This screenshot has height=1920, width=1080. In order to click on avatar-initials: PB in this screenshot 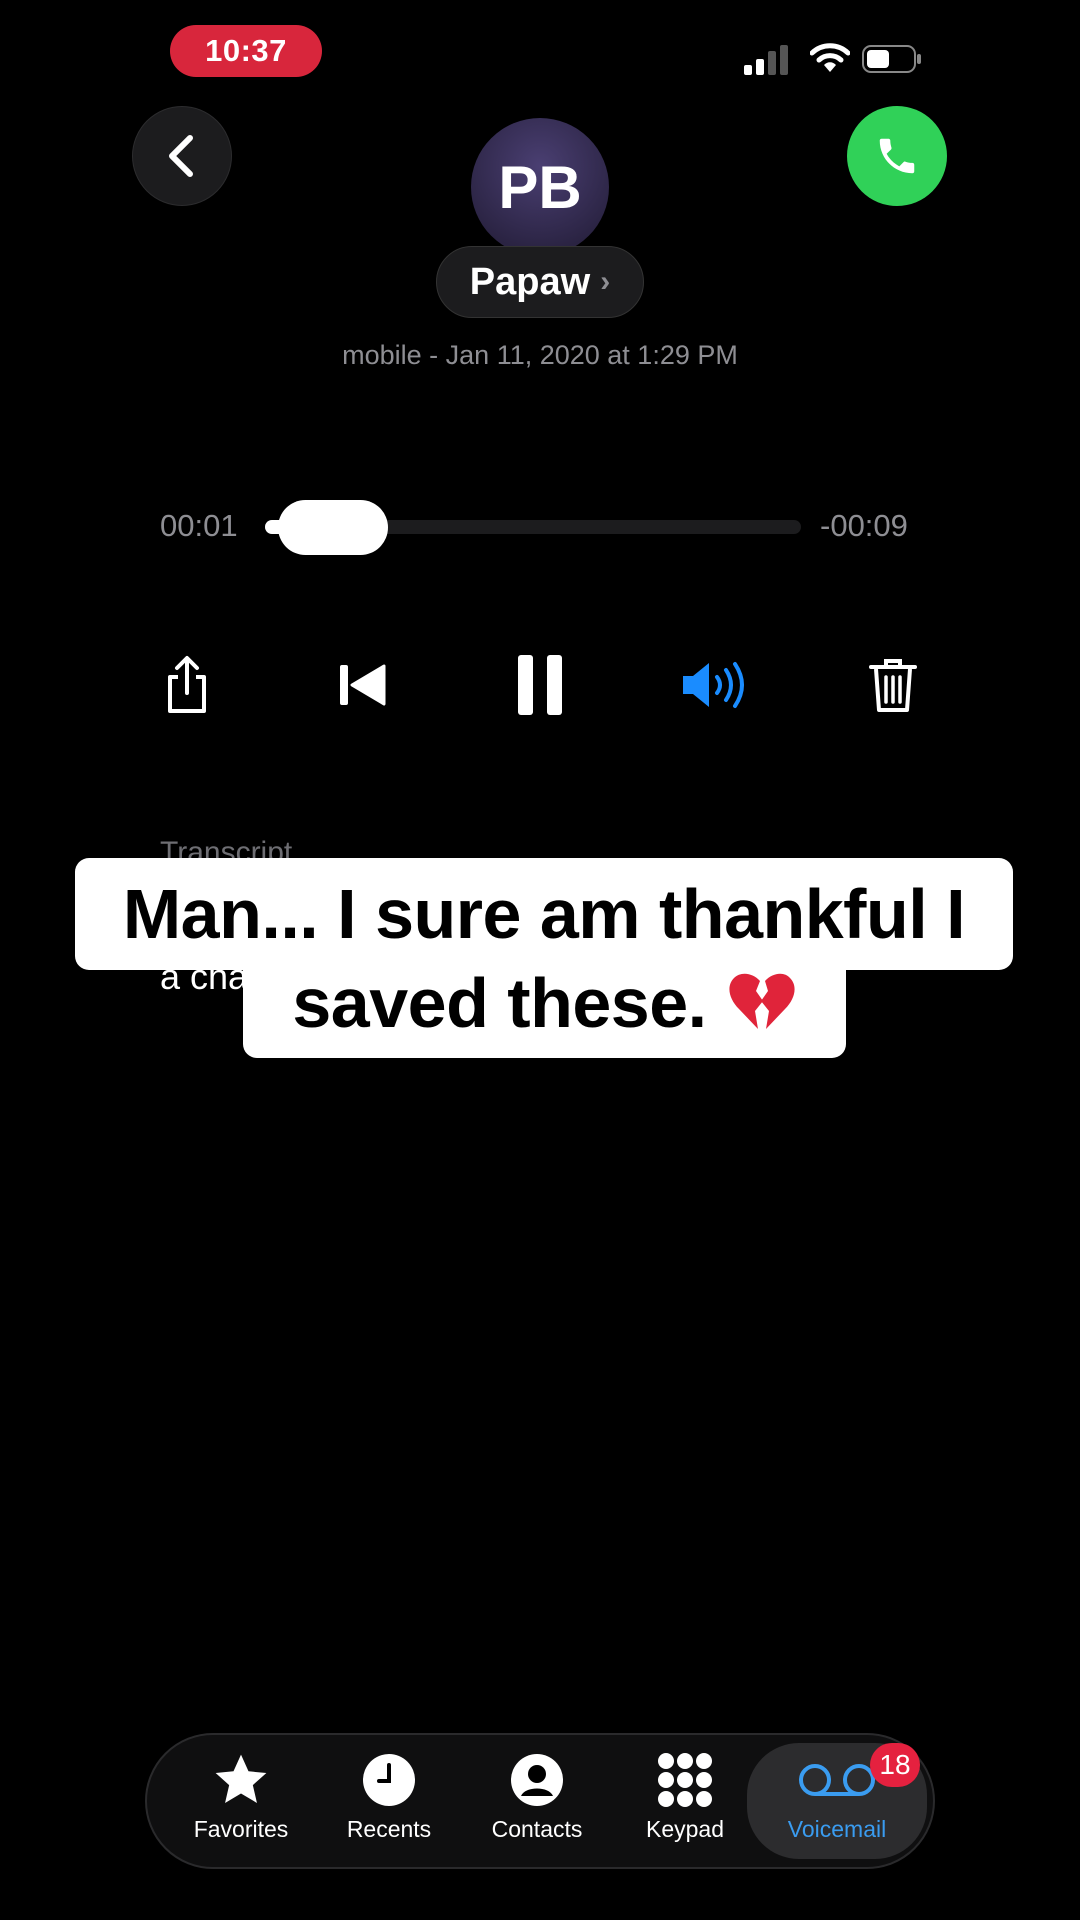, I will do `click(540, 187)`.